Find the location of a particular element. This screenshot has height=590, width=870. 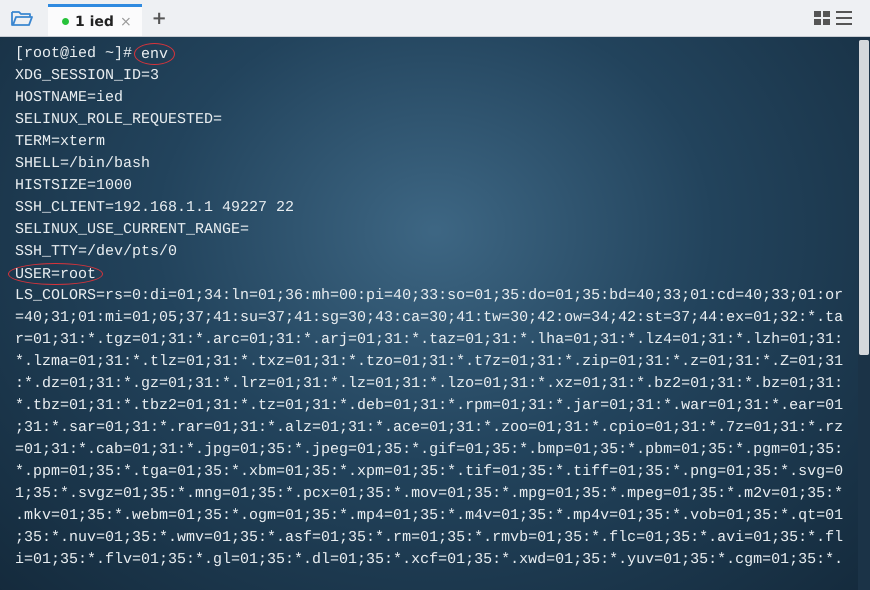

output-line: SELINUX_USE_CURRENT_RANGE= is located at coordinates (132, 230).